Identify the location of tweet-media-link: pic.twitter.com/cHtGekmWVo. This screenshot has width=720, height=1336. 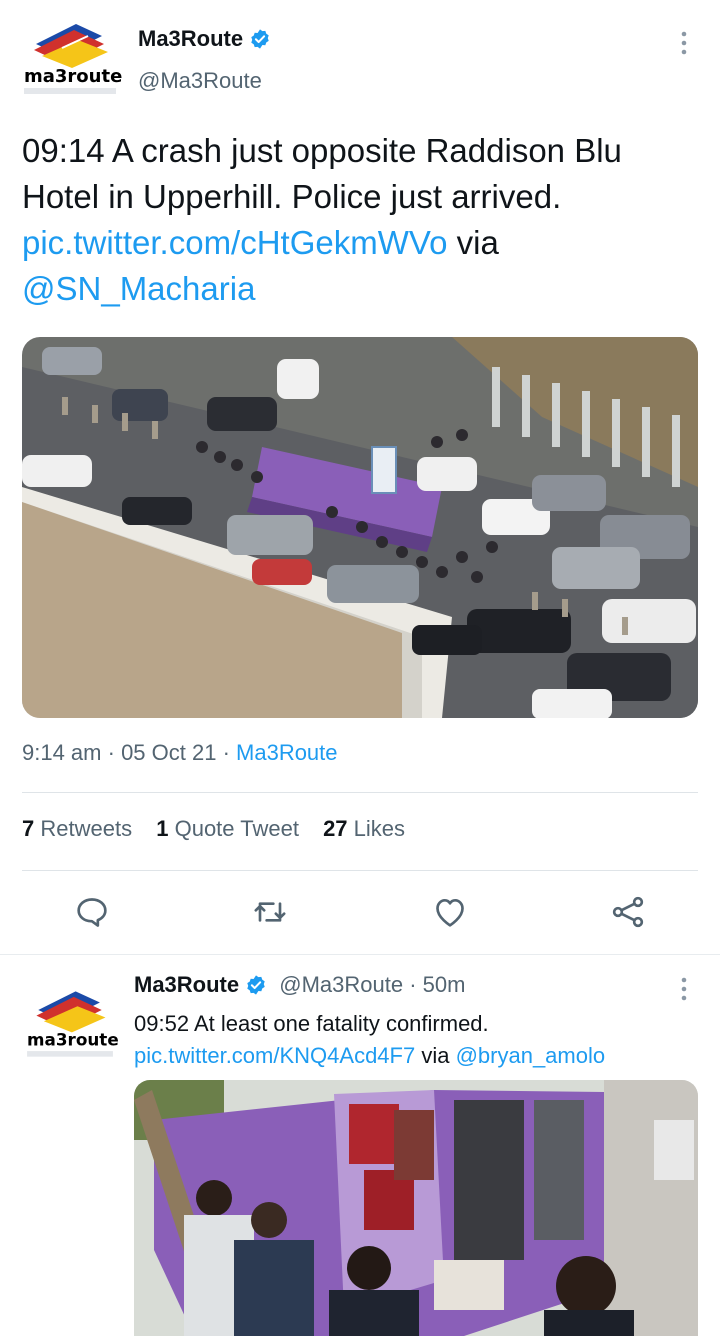
(234, 242).